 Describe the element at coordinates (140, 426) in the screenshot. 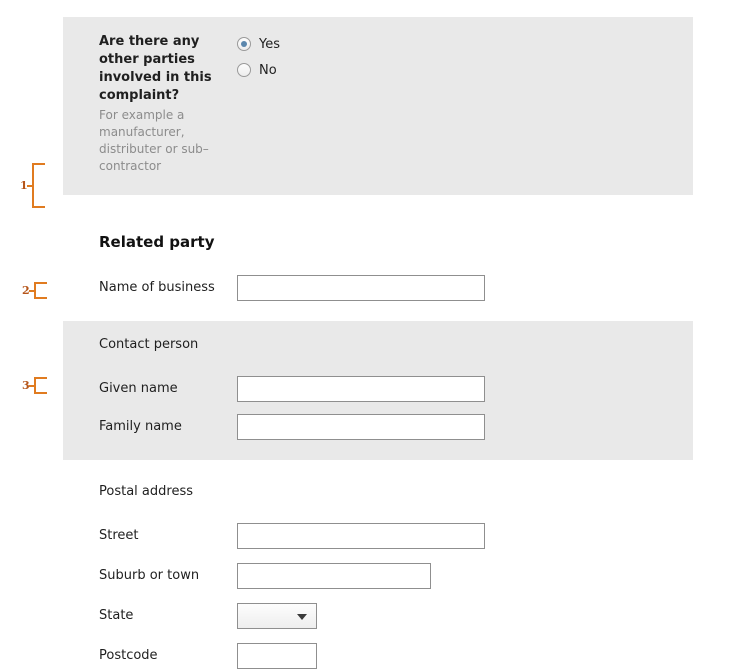

I see `family-name-label: Family name` at that location.